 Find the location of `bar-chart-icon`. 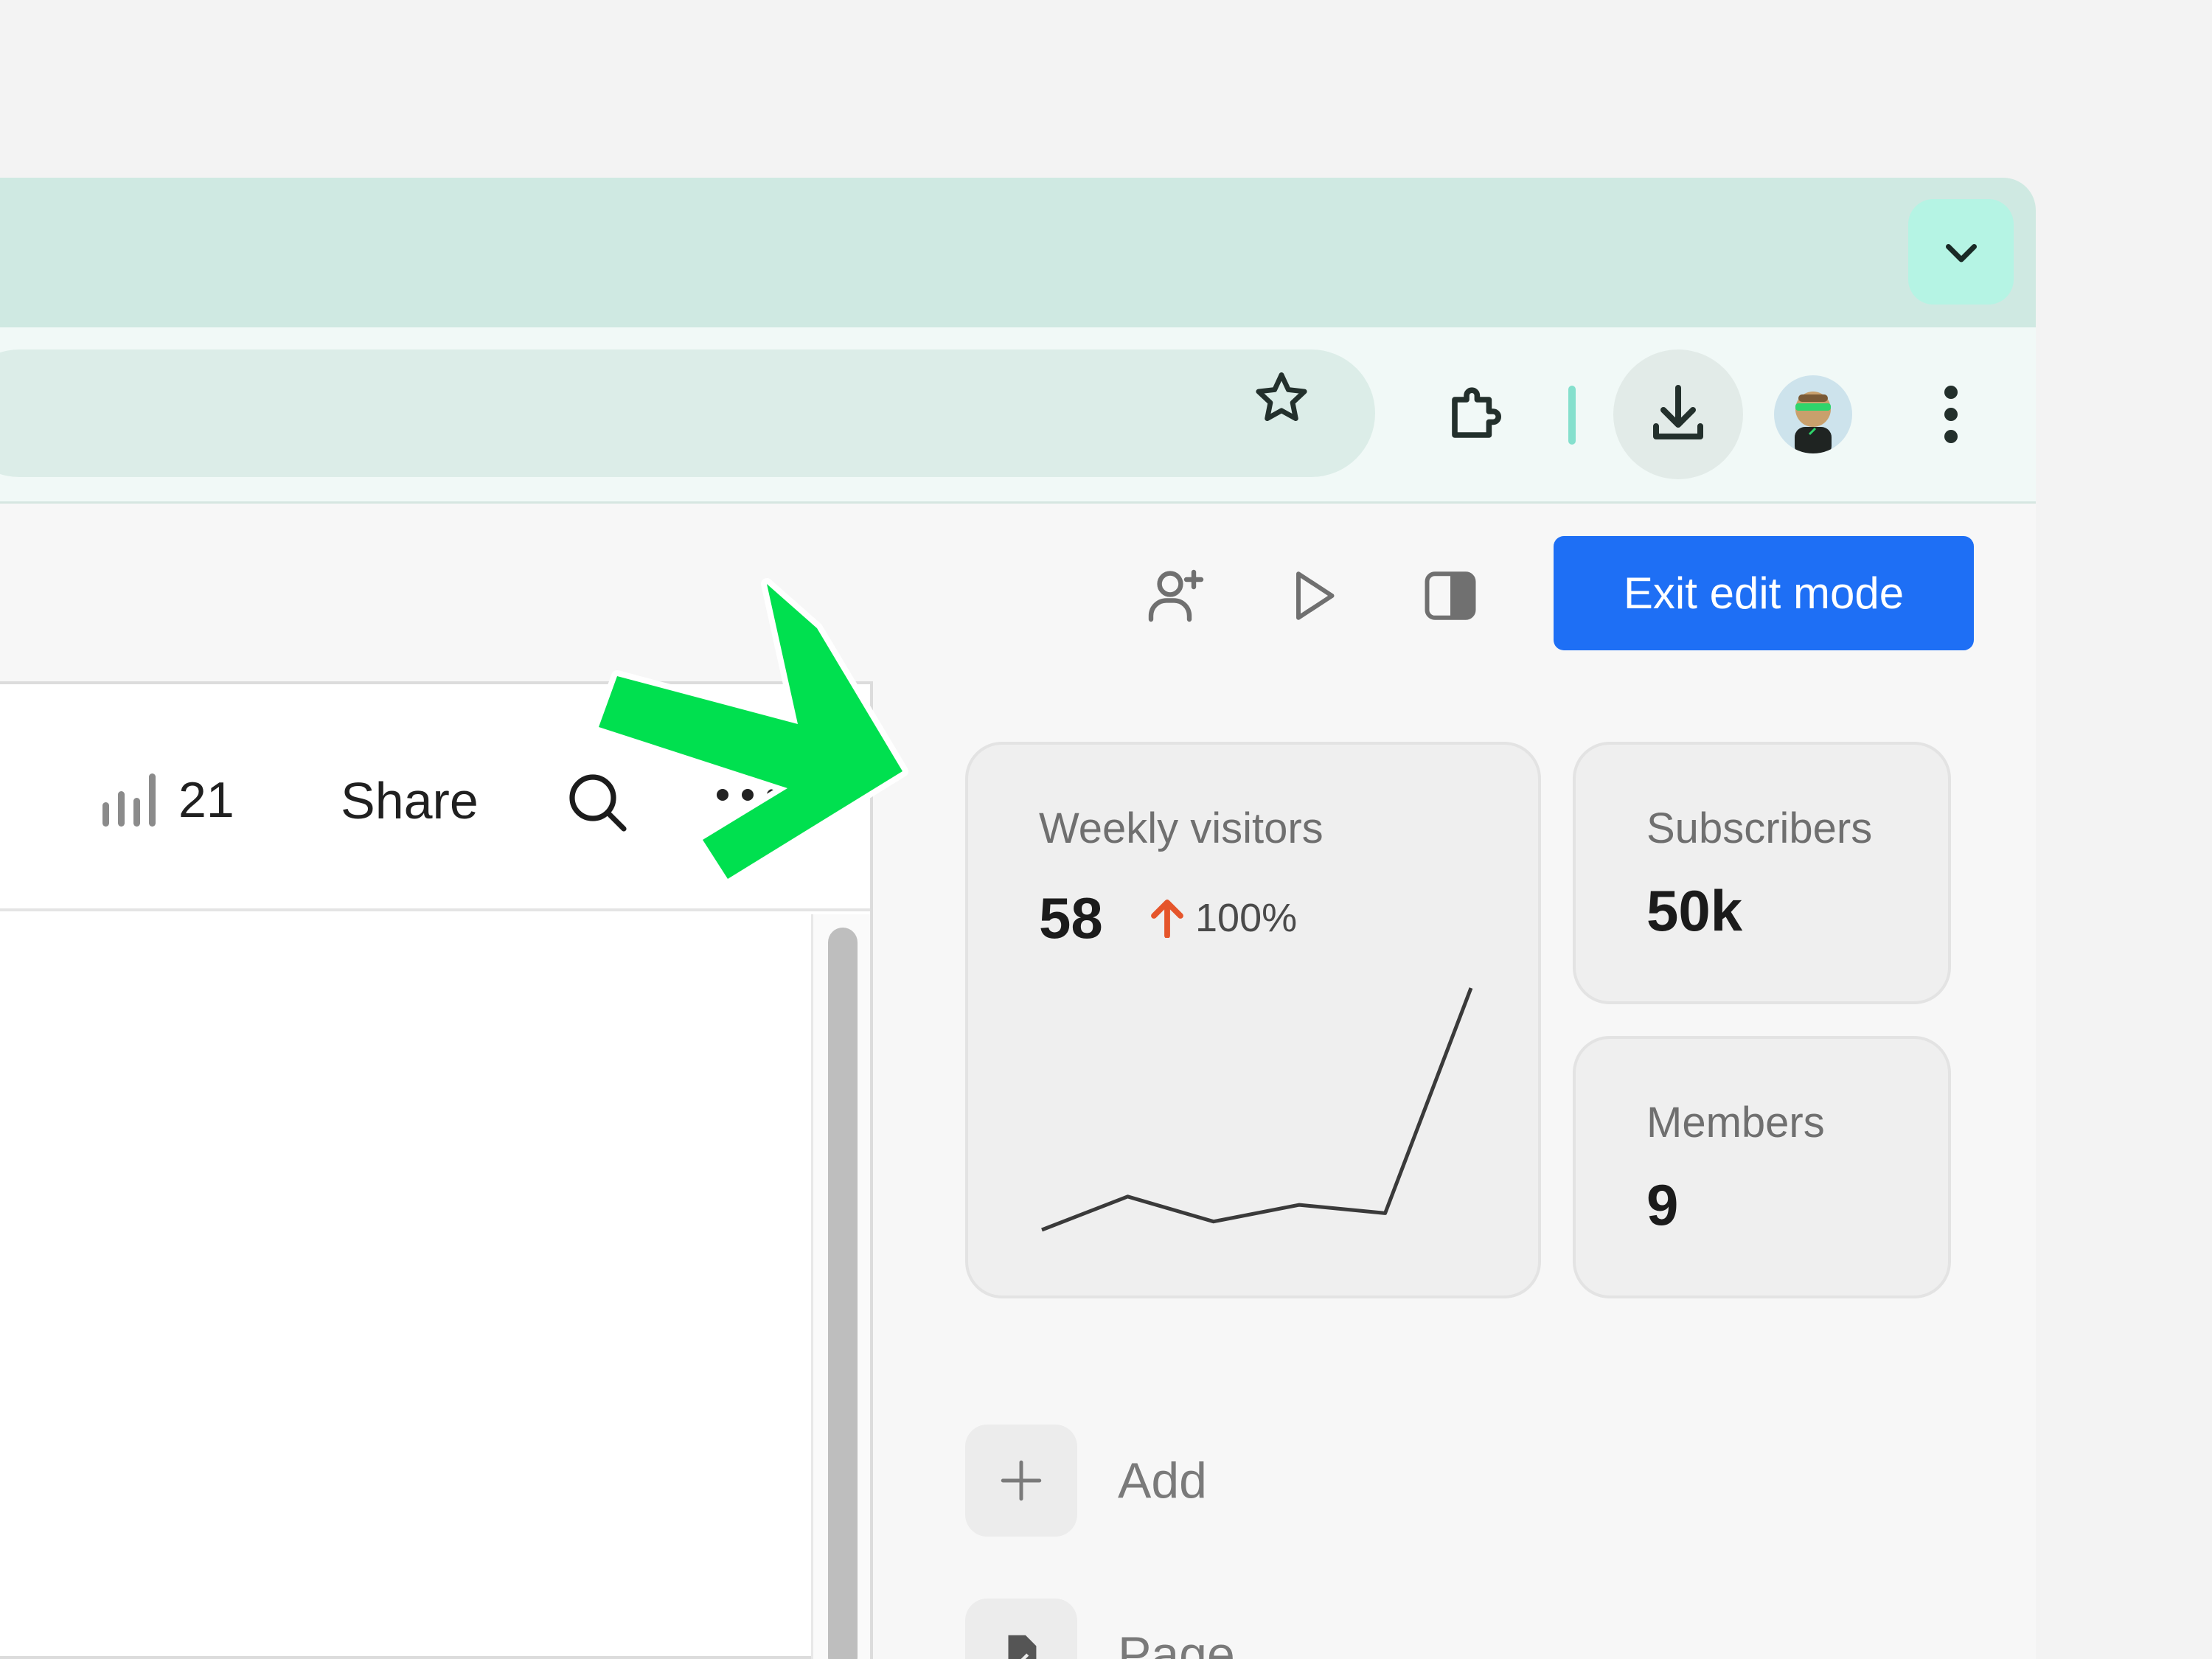

bar-chart-icon is located at coordinates (129, 800).